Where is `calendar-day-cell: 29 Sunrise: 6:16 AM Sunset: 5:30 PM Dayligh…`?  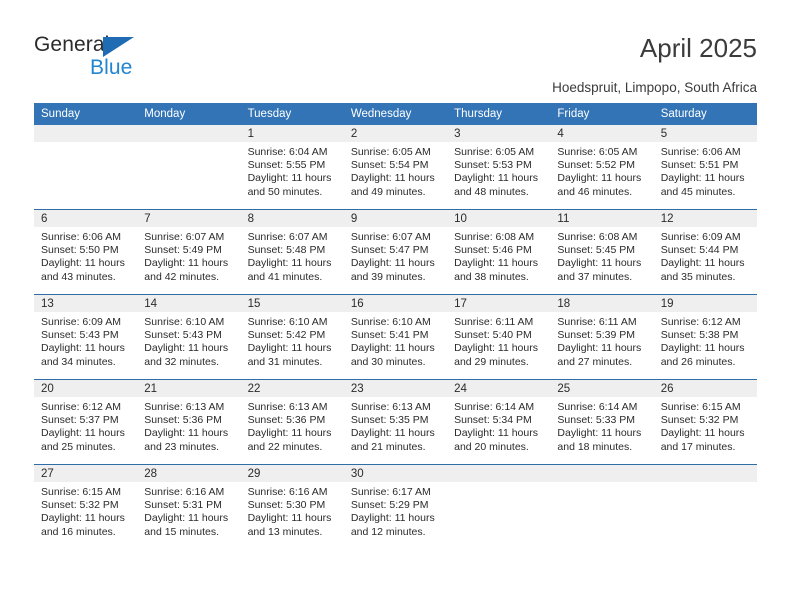
calendar-day-cell: 29 Sunrise: 6:16 AM Sunset: 5:30 PM Dayligh… is located at coordinates (292, 506).